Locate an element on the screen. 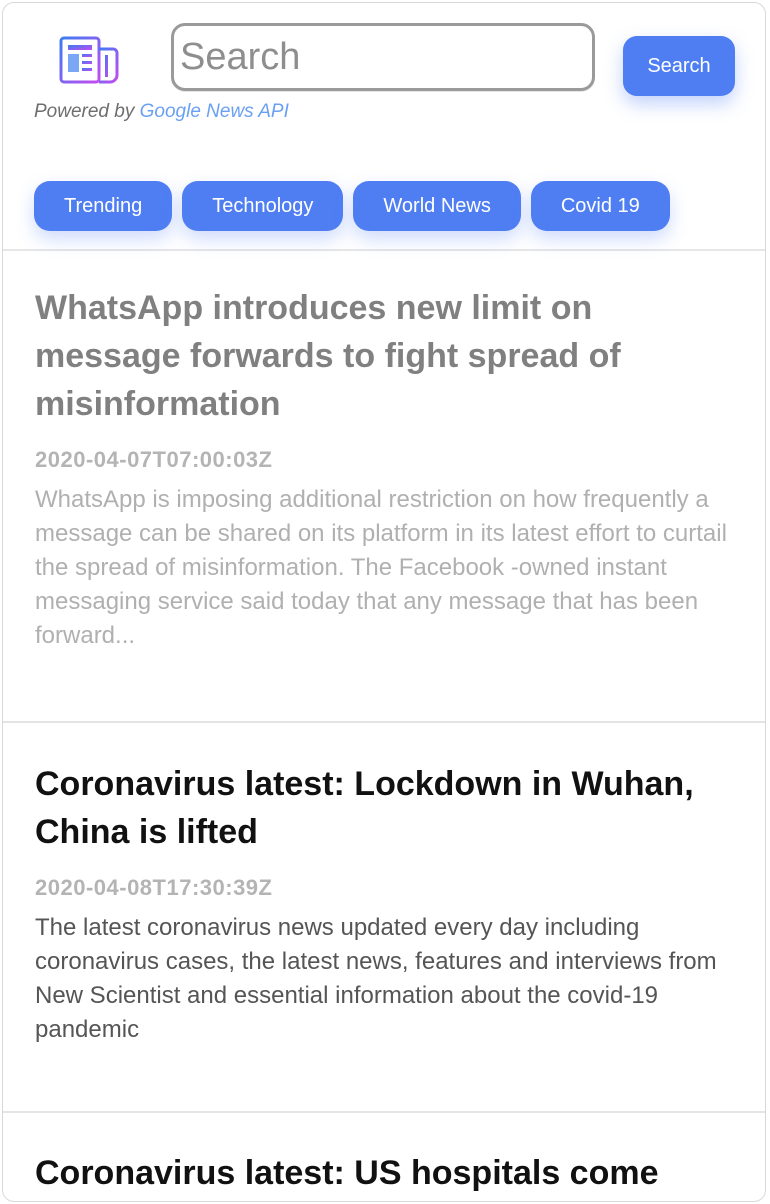 The image size is (770, 1204). powered-by-prefix: Powered by is located at coordinates (84, 111).